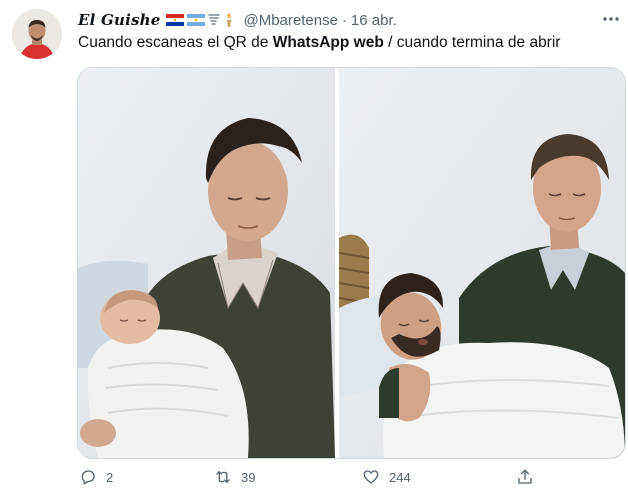  What do you see at coordinates (119, 20) in the screenshot?
I see `display-name: El Guishe` at bounding box center [119, 20].